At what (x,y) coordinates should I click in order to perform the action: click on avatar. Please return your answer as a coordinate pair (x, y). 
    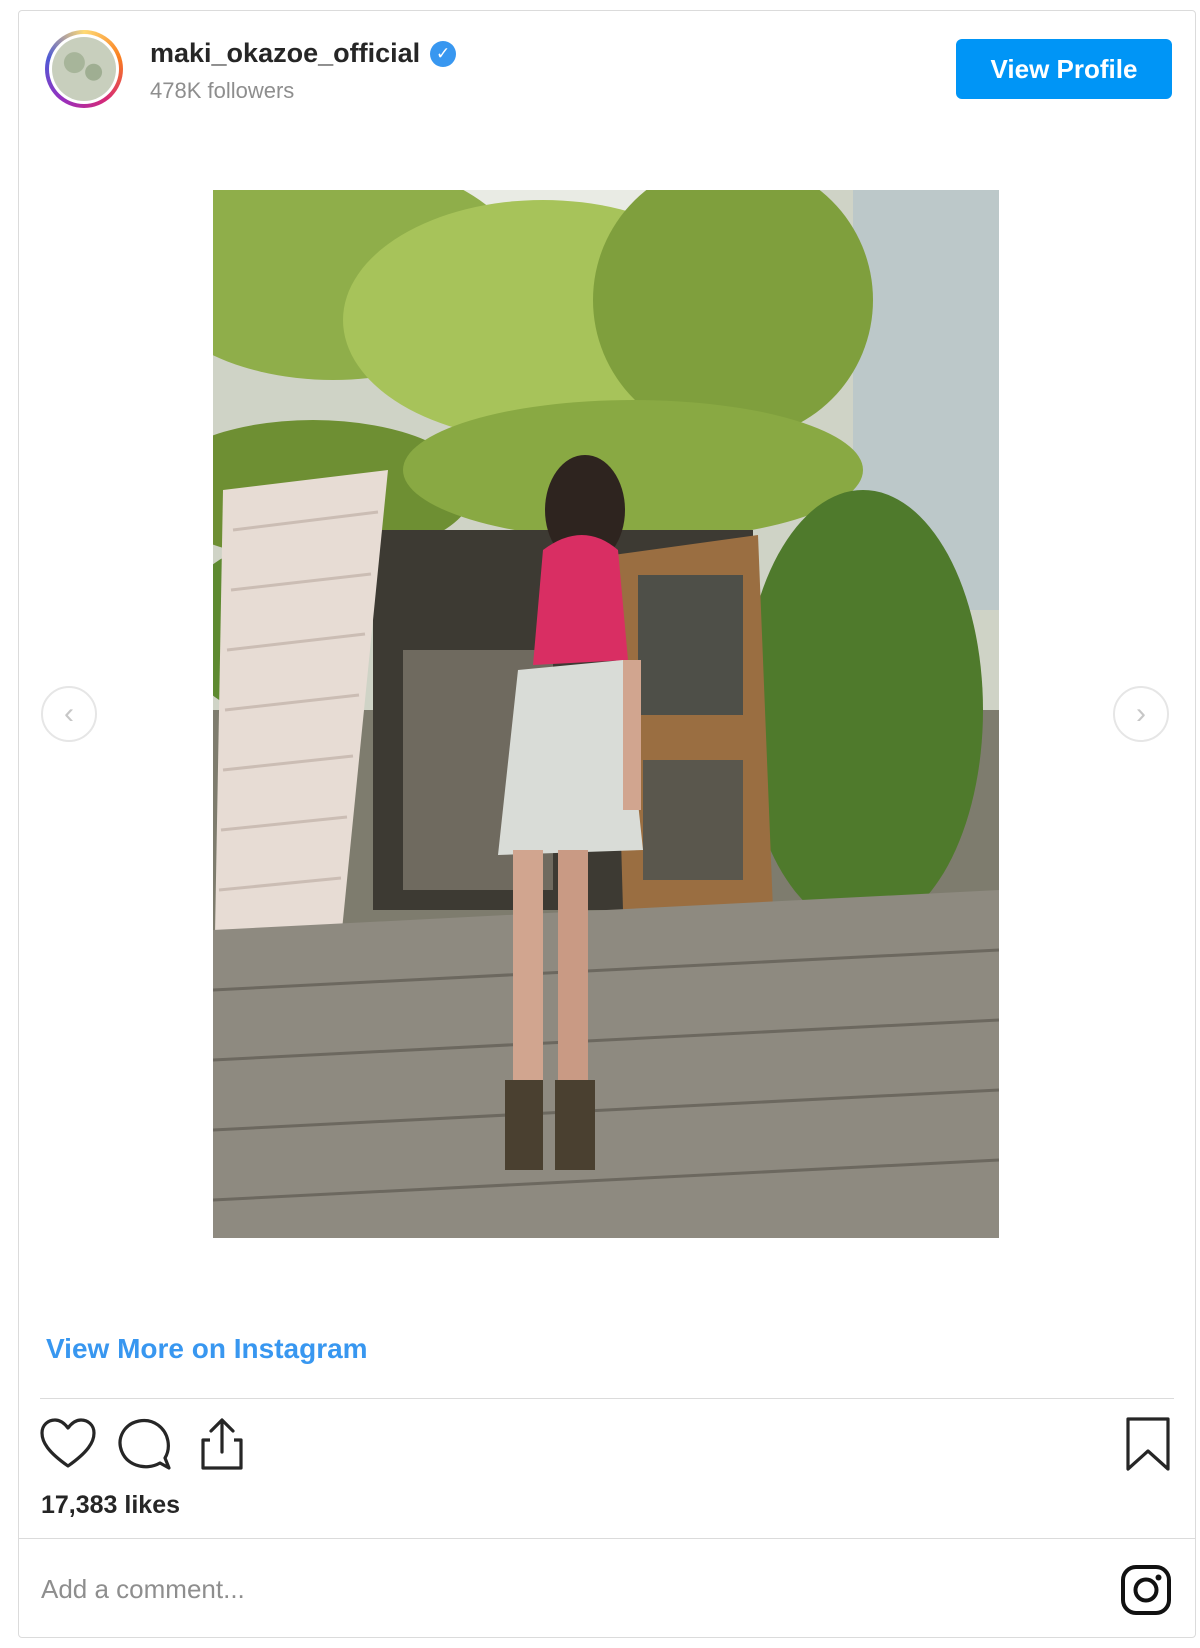
    Looking at the image, I should click on (84, 69).